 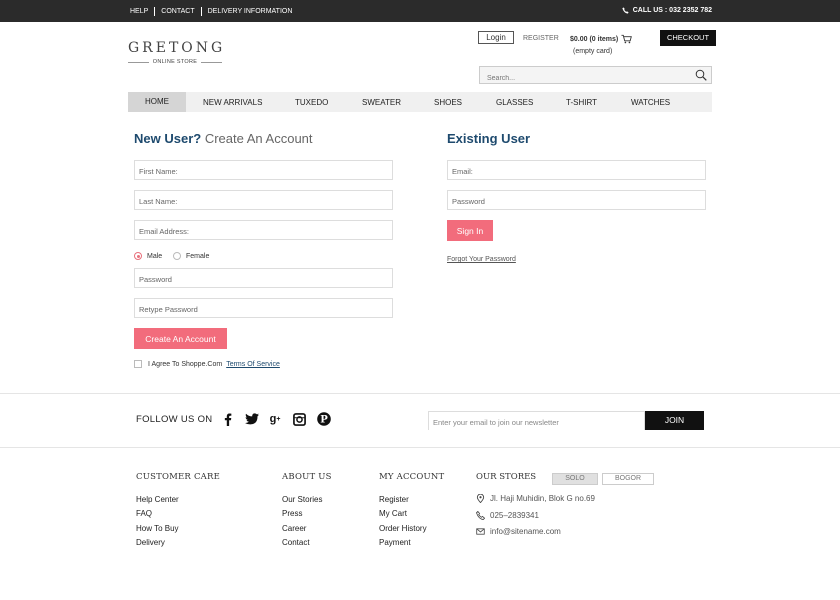 What do you see at coordinates (178, 477) in the screenshot?
I see `footer-heading: CUSTOMER CARE` at bounding box center [178, 477].